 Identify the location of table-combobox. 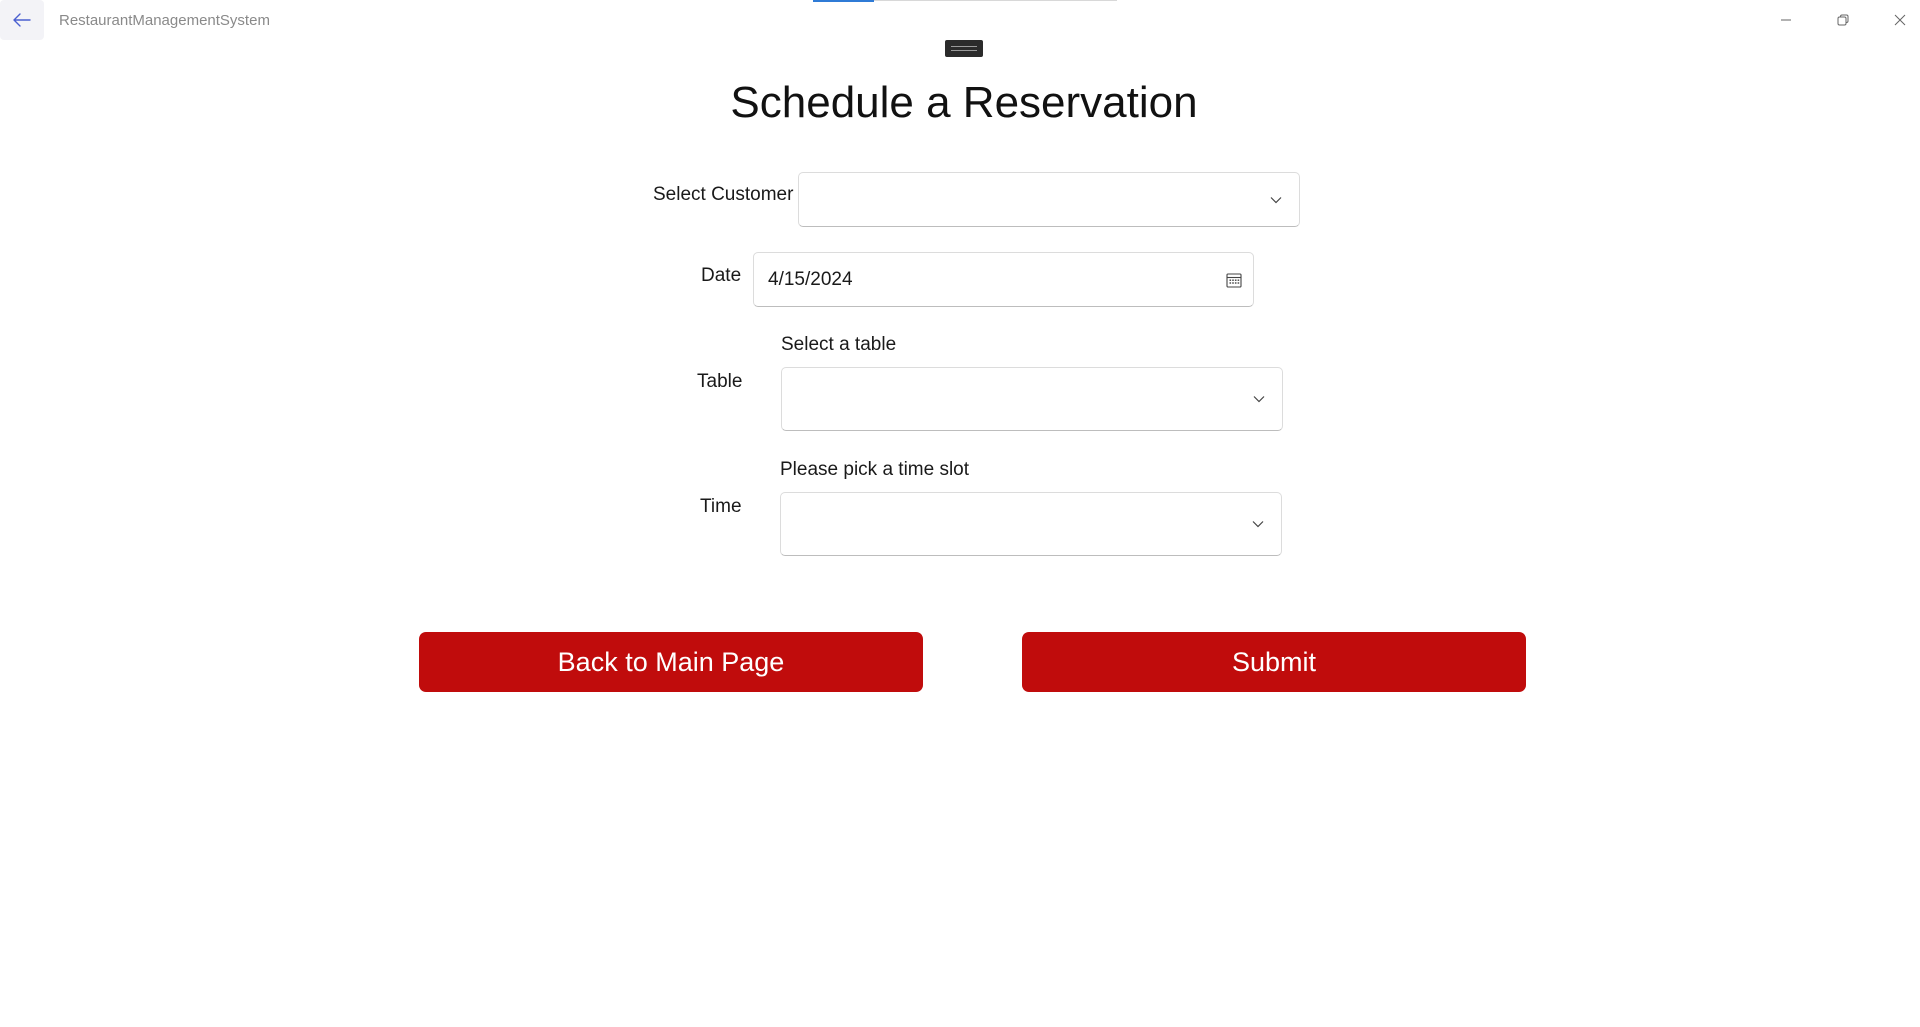
(1032, 399).